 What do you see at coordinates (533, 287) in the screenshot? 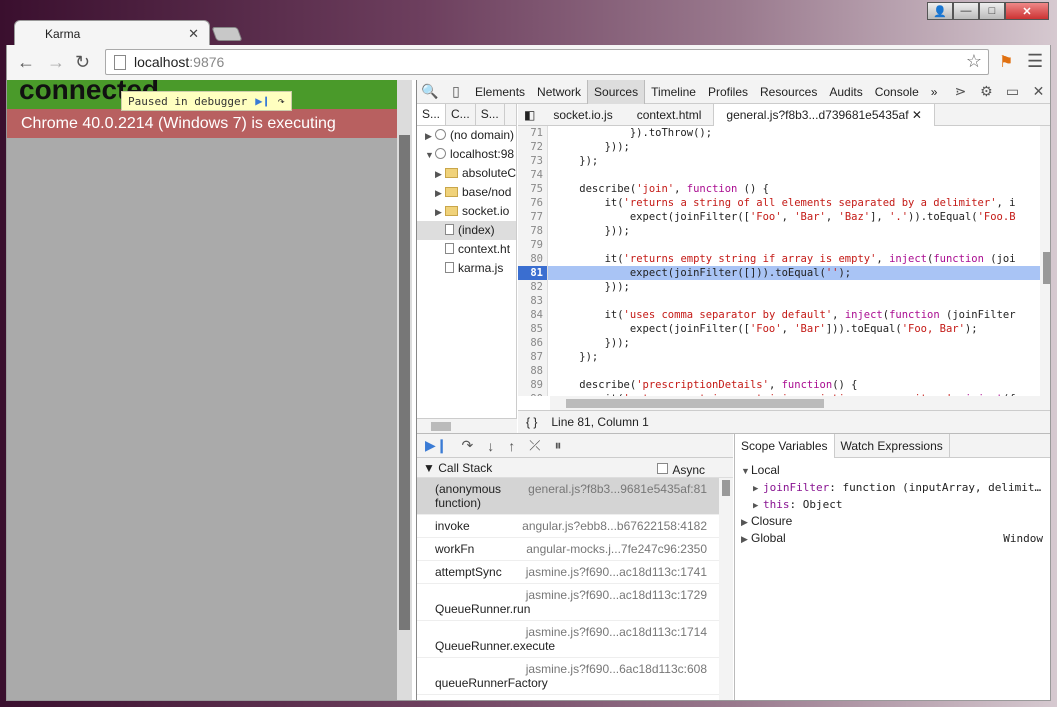
I see `line-number: 82` at bounding box center [533, 287].